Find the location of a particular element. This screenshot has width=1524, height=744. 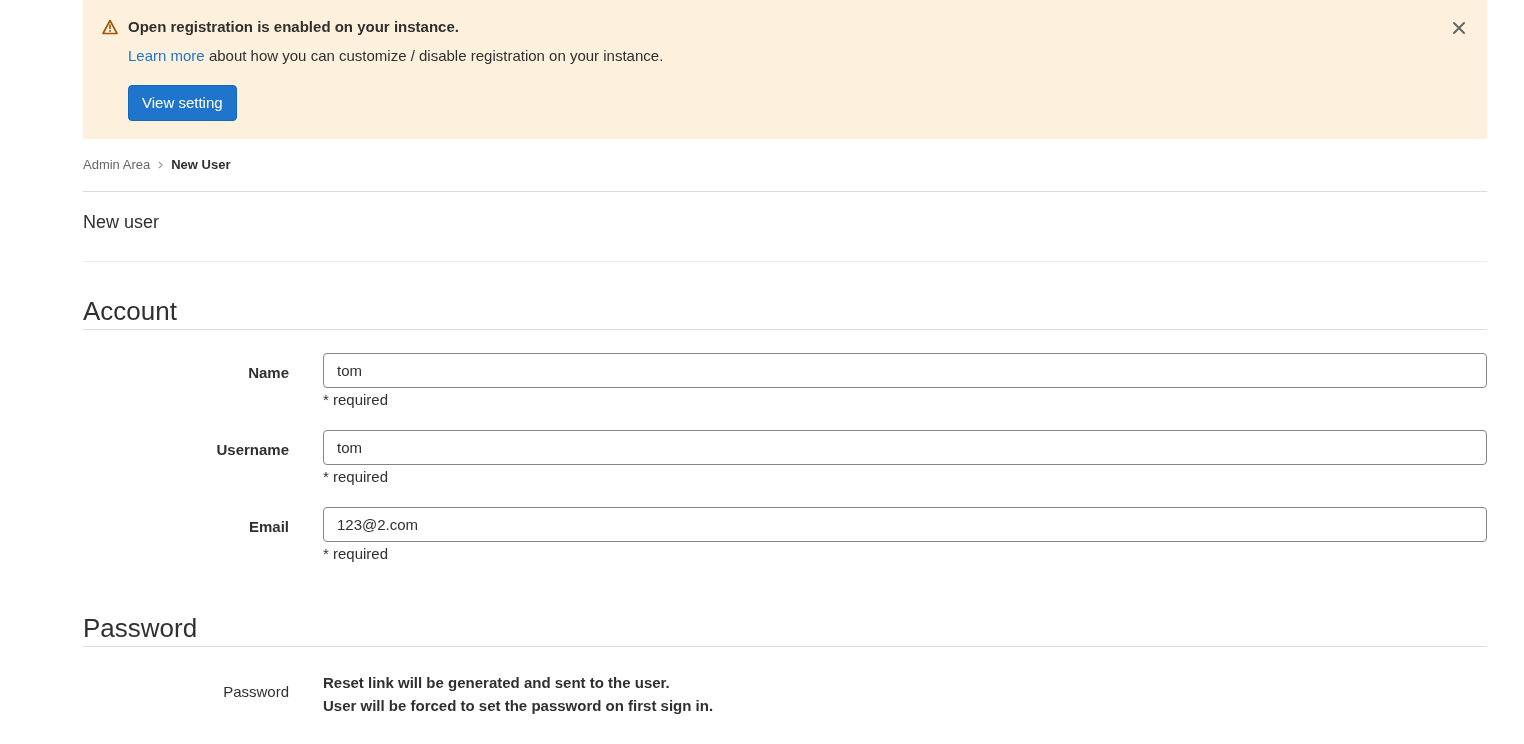

warning-icon is located at coordinates (110, 27).